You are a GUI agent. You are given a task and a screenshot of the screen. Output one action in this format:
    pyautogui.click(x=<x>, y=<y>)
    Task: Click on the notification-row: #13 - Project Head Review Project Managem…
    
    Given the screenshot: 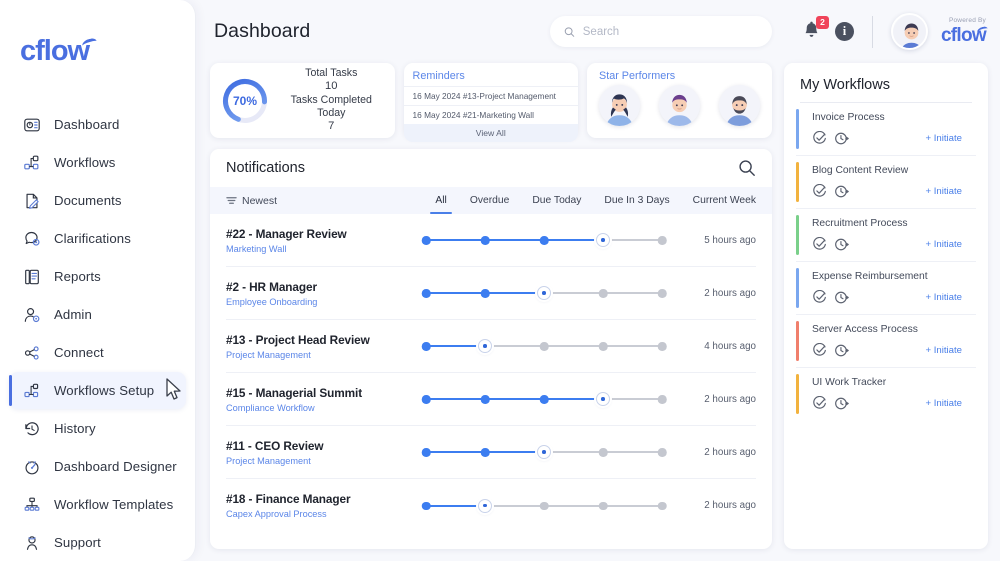 What is the action you would take?
    pyautogui.click(x=491, y=346)
    